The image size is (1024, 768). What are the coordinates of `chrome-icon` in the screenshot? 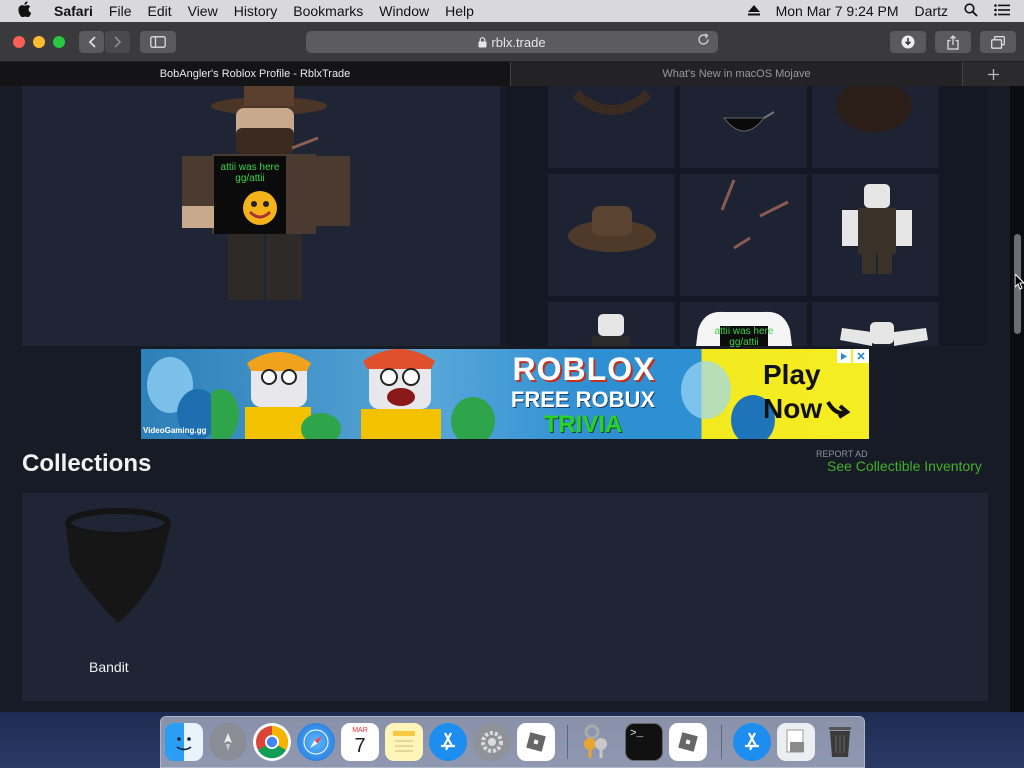 It's located at (272, 742).